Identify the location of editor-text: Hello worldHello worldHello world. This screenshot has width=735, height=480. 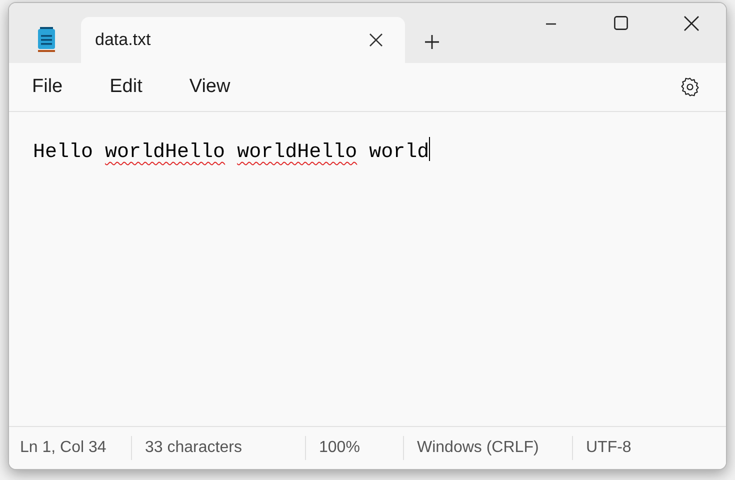
(231, 151).